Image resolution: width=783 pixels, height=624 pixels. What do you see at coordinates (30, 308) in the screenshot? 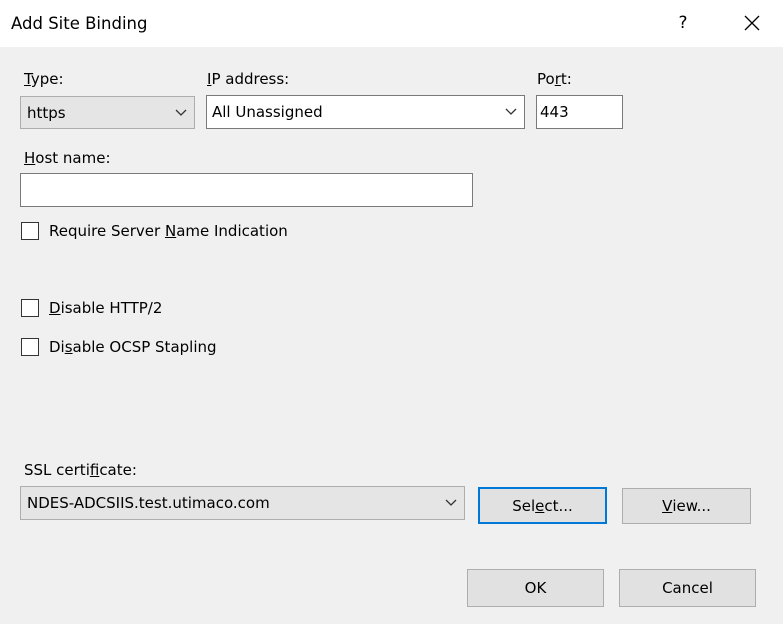
I see `disable-http2-checkbox` at bounding box center [30, 308].